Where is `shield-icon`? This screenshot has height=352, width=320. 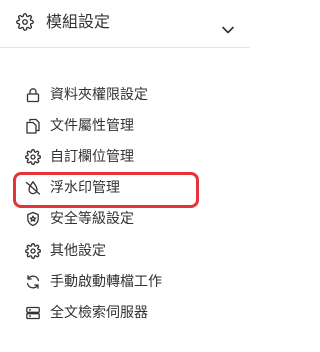 shield-icon is located at coordinates (33, 219).